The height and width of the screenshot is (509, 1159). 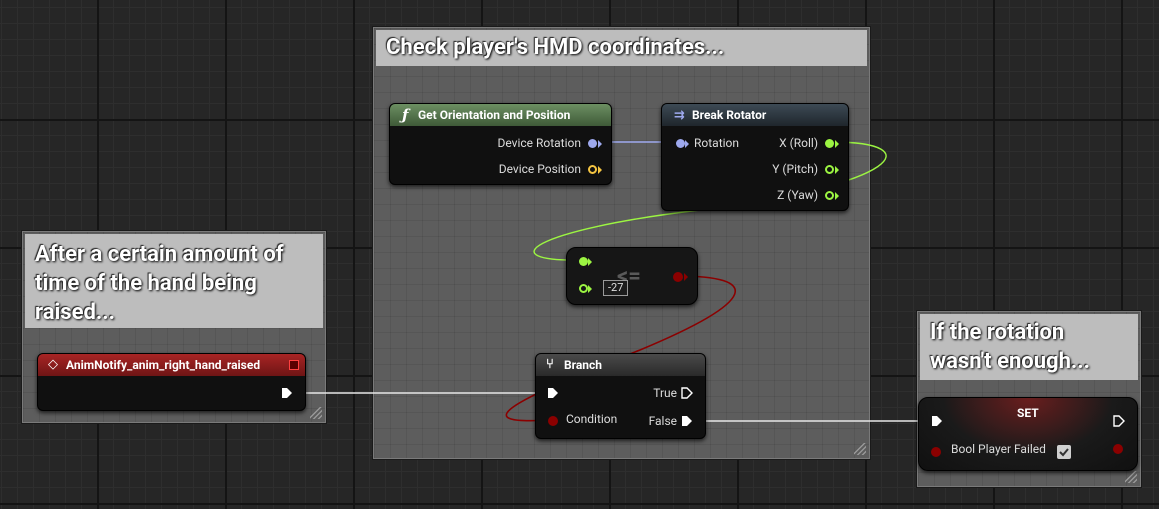 I want to click on node-header: ◇ AnimNotify_anim_right_hand_raised, so click(x=171, y=365).